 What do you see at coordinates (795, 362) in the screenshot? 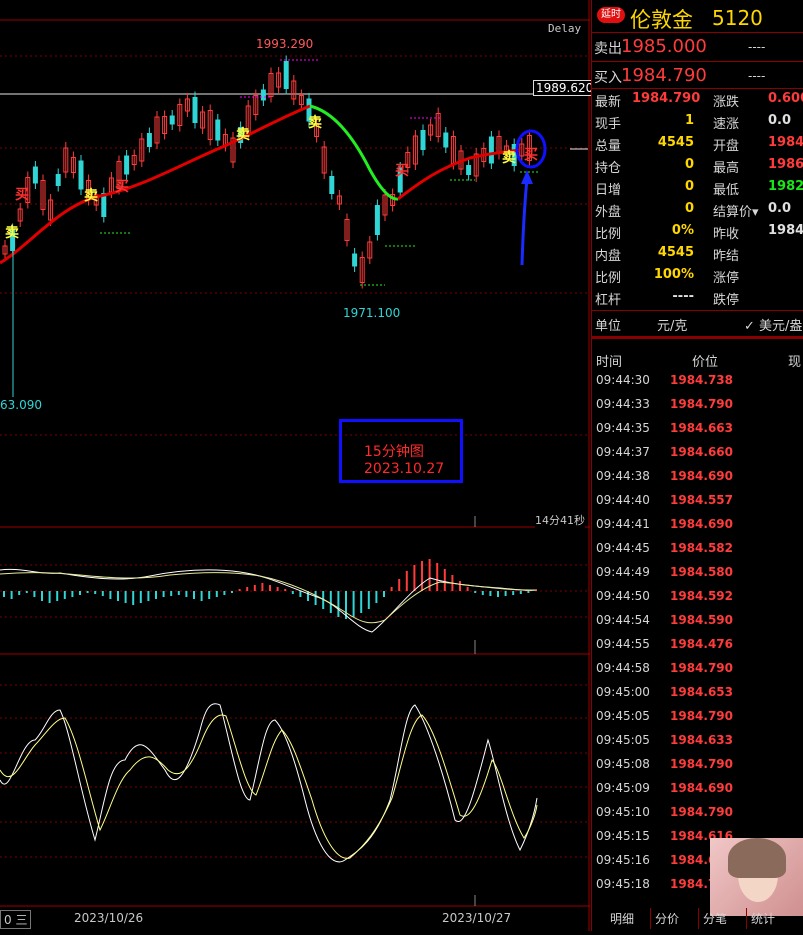
I see `tick-header-volume: 现` at bounding box center [795, 362].